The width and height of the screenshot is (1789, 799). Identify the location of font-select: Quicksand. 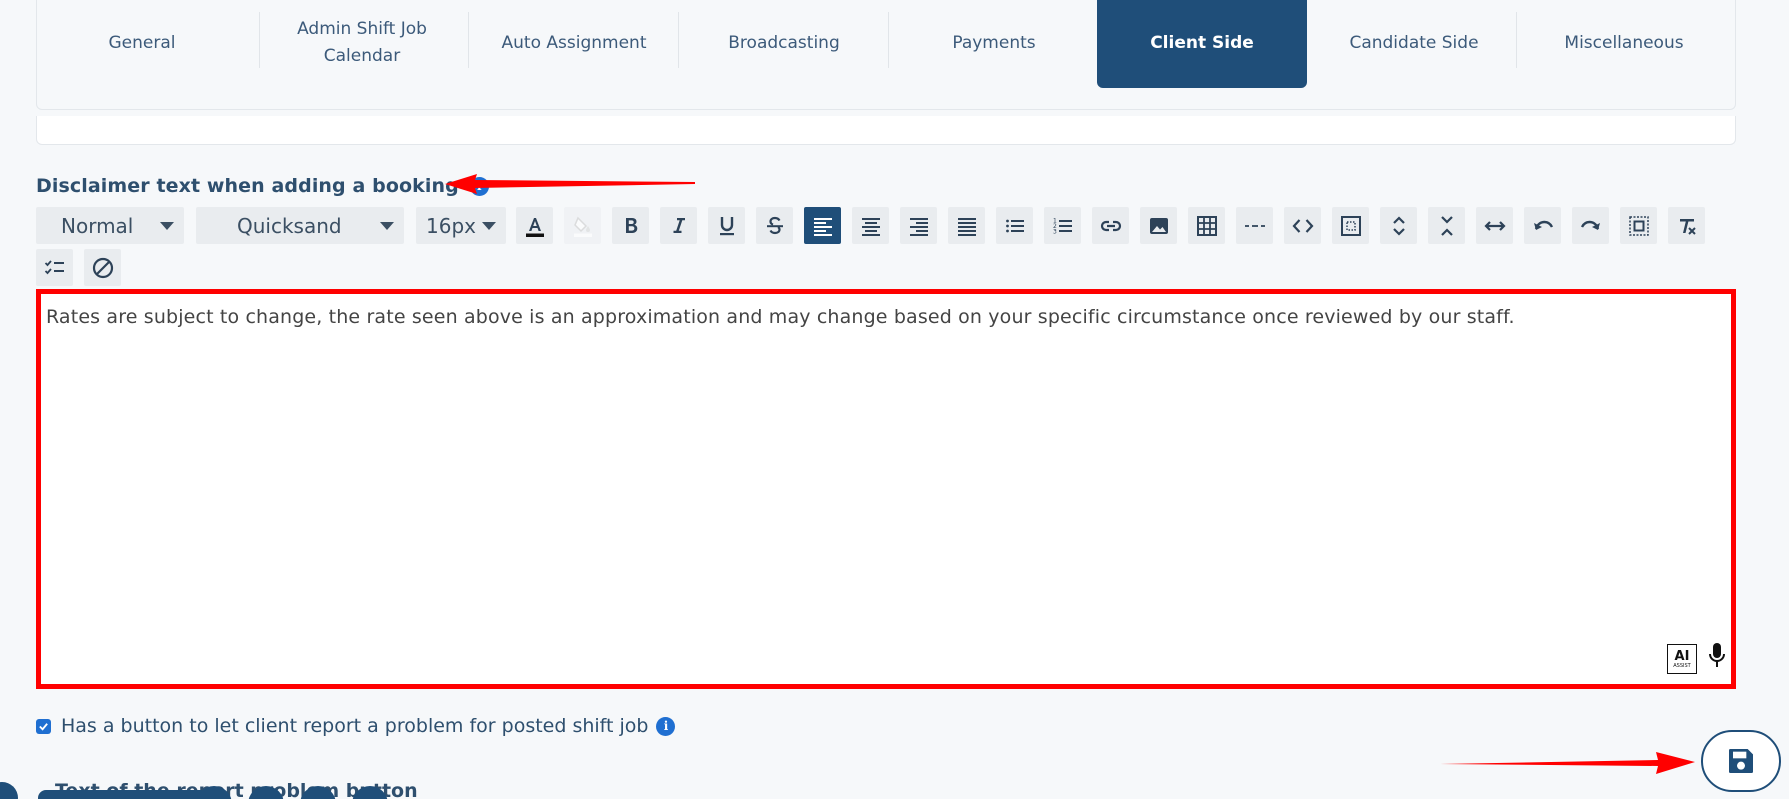
(300, 225).